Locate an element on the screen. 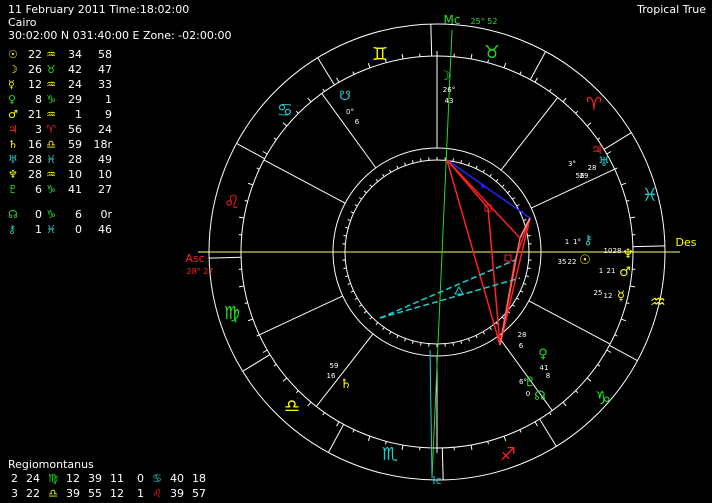 Image resolution: width=712 pixels, height=503 pixels. wheel-mars-deg: 1 is located at coordinates (601, 271).